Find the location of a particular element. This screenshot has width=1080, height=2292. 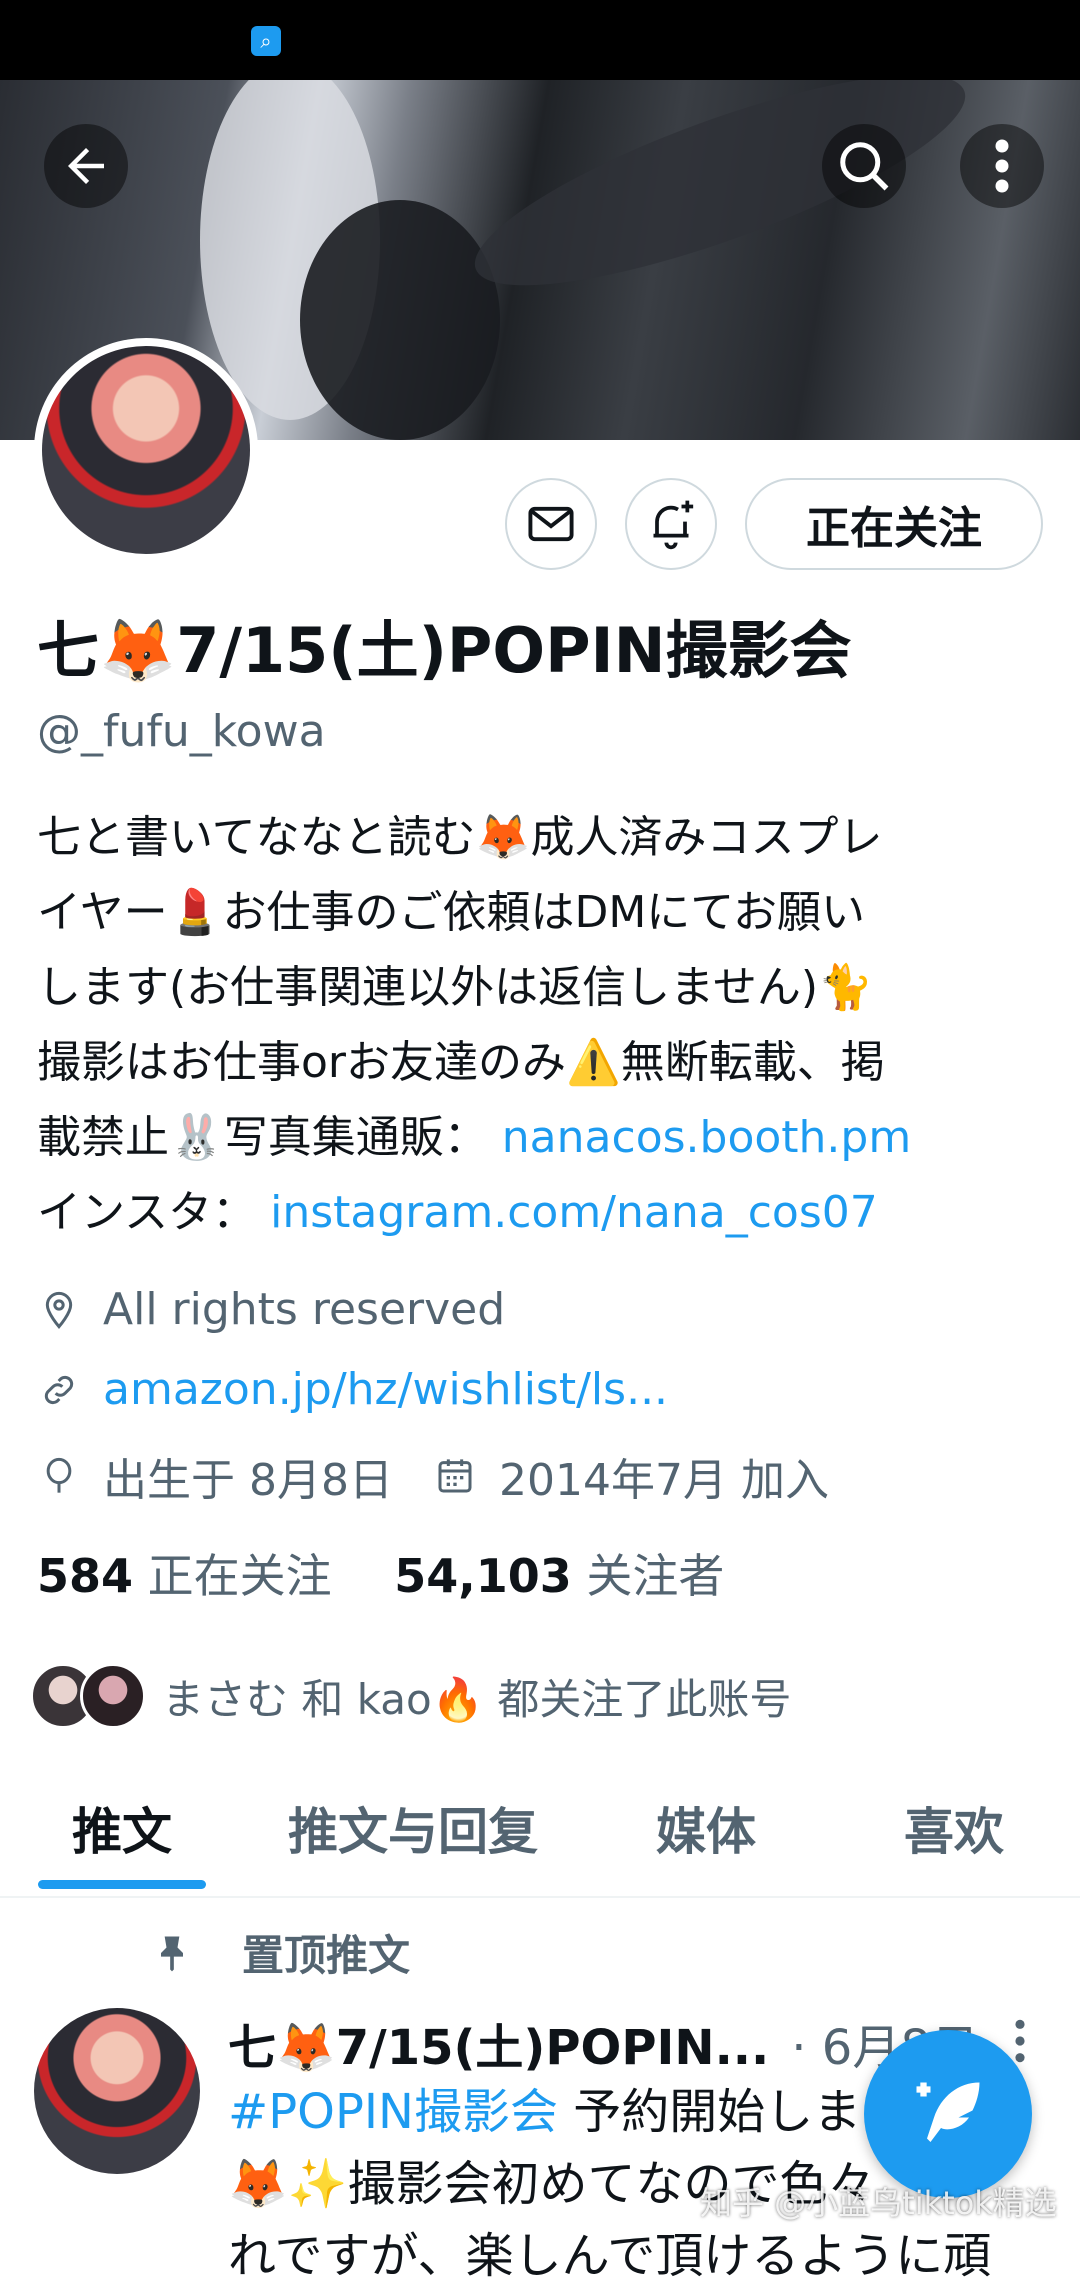

dates-row: 出生于 8月8日 2014年7月 加入 is located at coordinates (433, 1476).